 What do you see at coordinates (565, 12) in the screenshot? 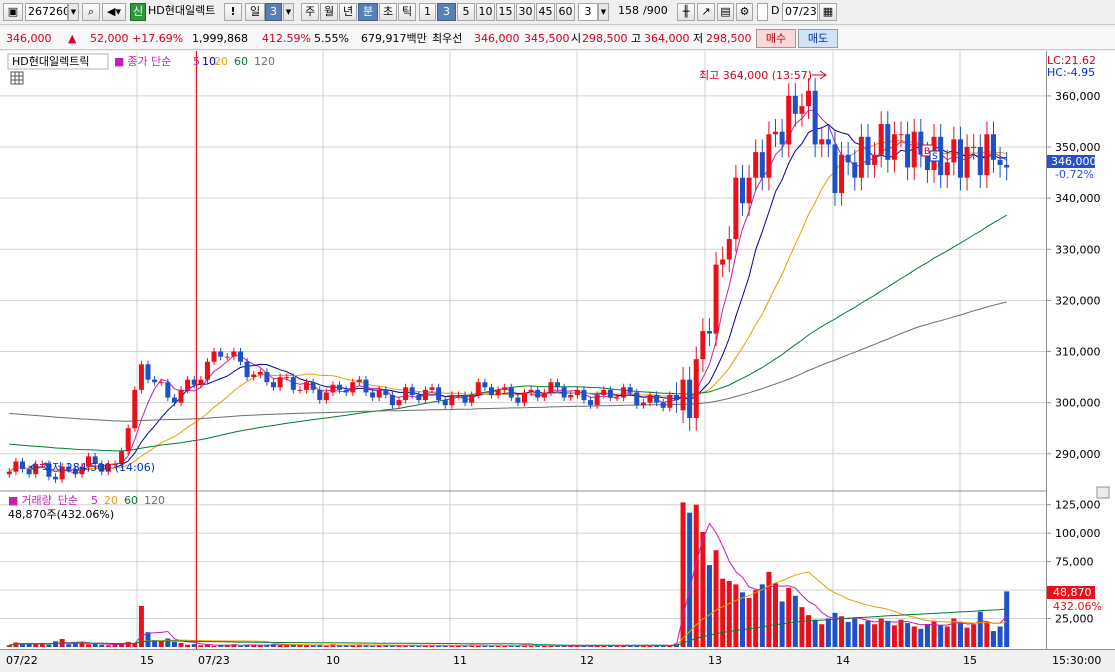
I see `interval-60-button: 60` at bounding box center [565, 12].